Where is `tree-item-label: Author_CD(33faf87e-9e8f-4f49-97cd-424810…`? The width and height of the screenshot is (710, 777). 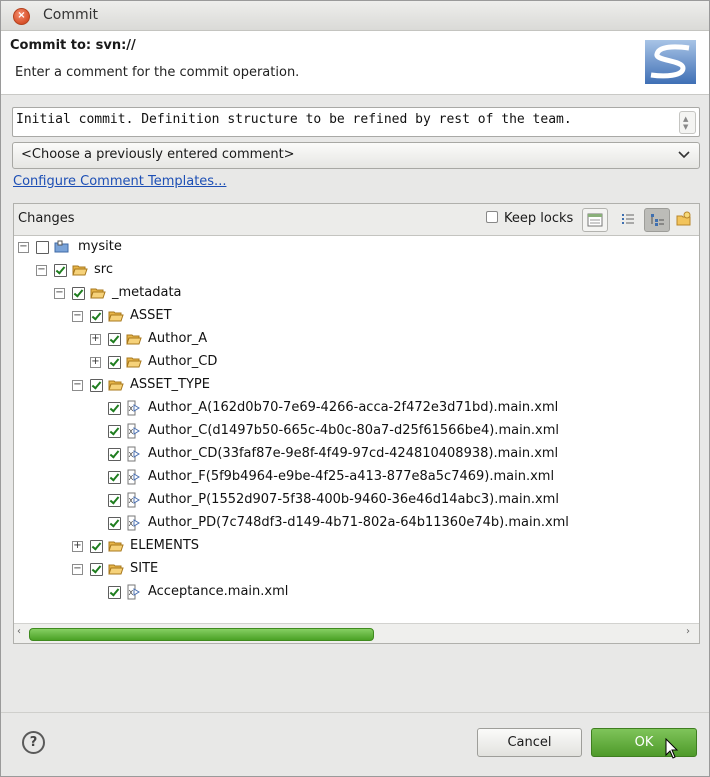
tree-item-label: Author_CD(33faf87e-9e8f-4f49-97cd-424810… is located at coordinates (353, 453).